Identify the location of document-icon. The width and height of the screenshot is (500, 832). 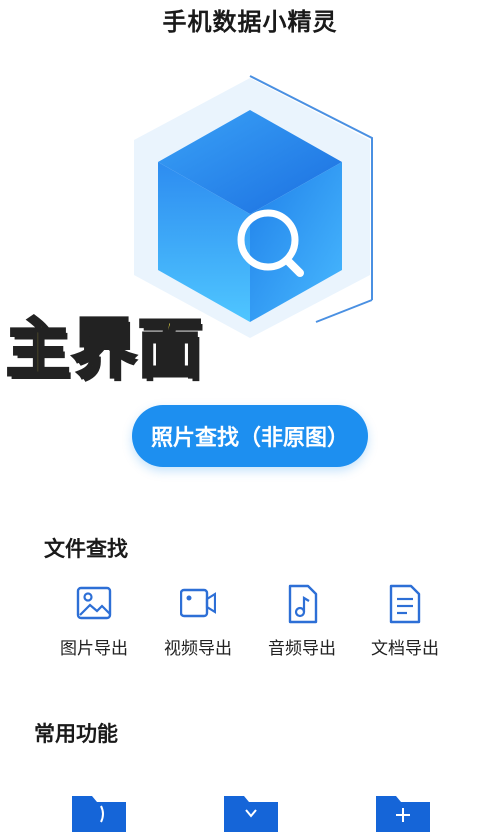
(405, 604).